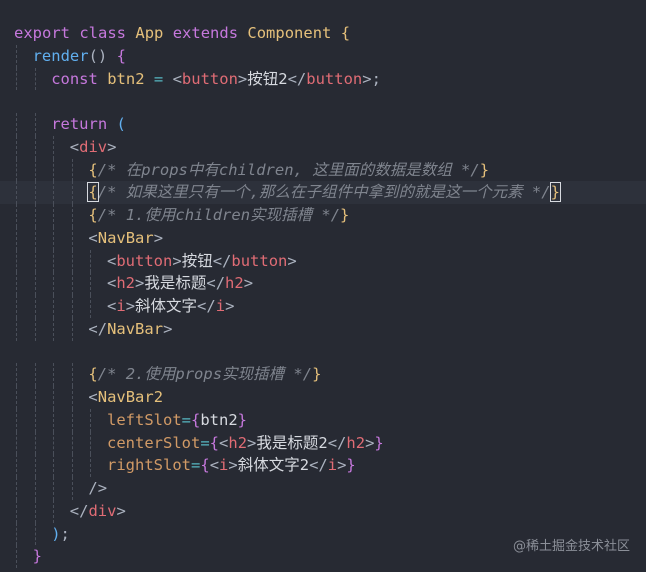  What do you see at coordinates (149, 465) in the screenshot?
I see `code-token: rightSlot` at bounding box center [149, 465].